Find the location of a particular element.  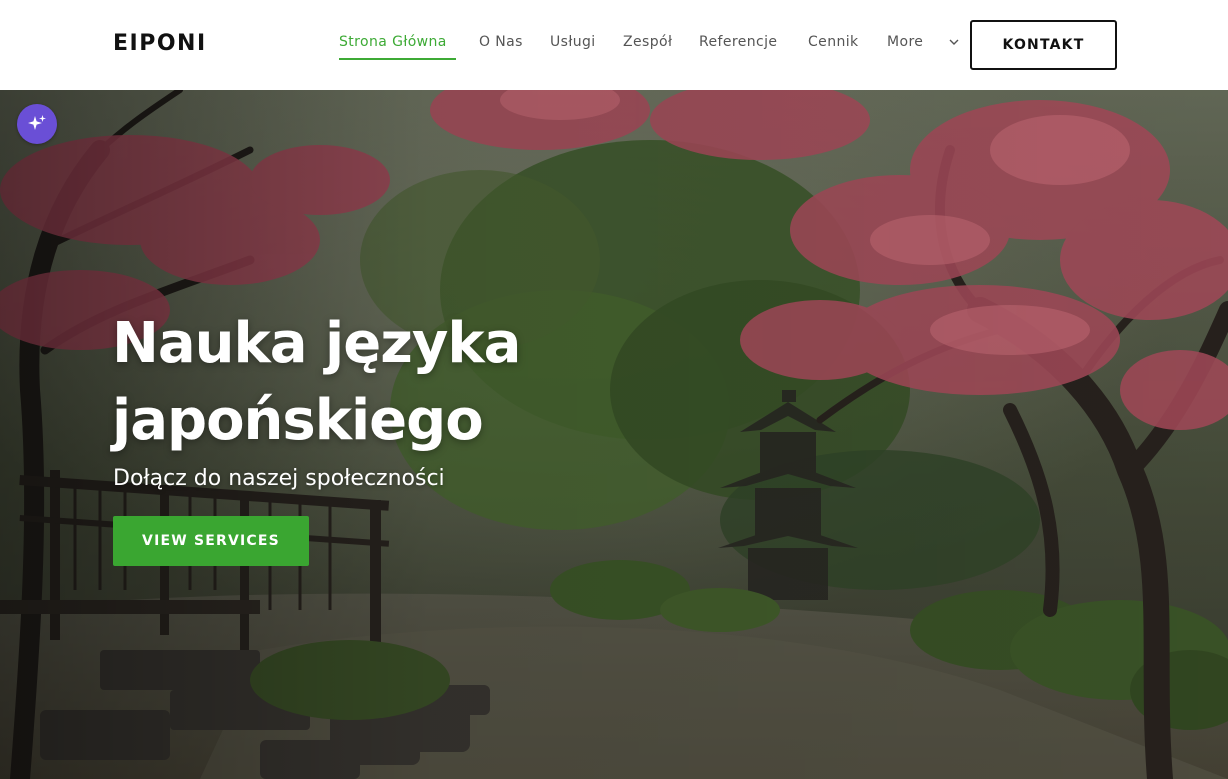

nav-item-label: Zespół is located at coordinates (648, 42).